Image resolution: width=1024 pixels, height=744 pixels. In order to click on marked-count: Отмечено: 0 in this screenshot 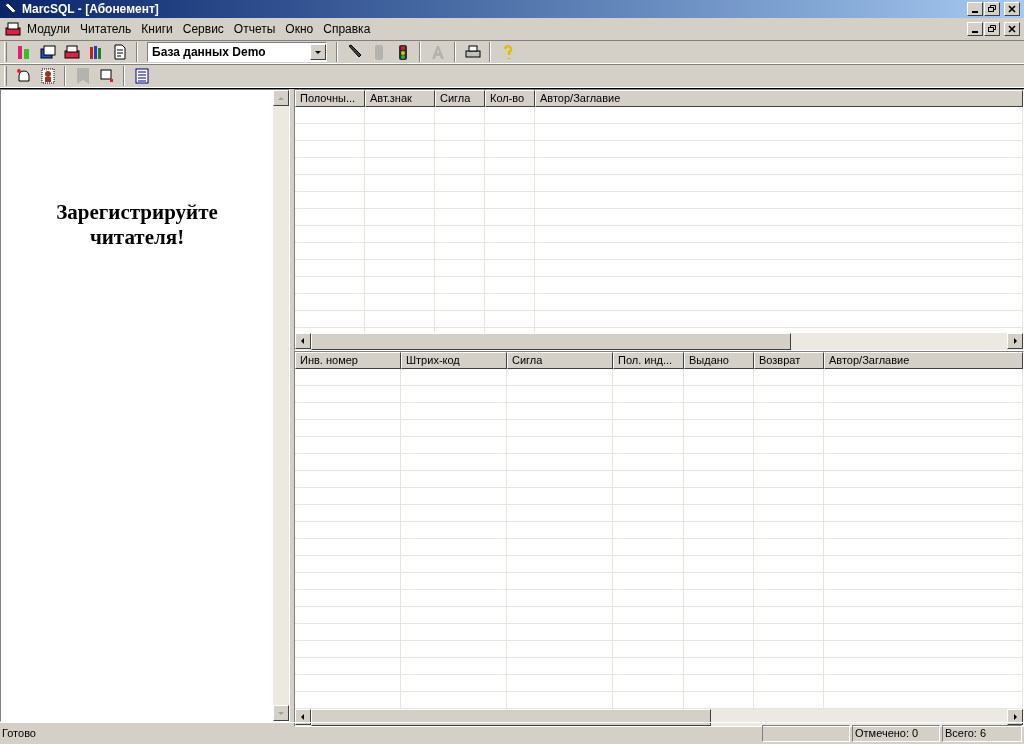, I will do `click(896, 733)`.